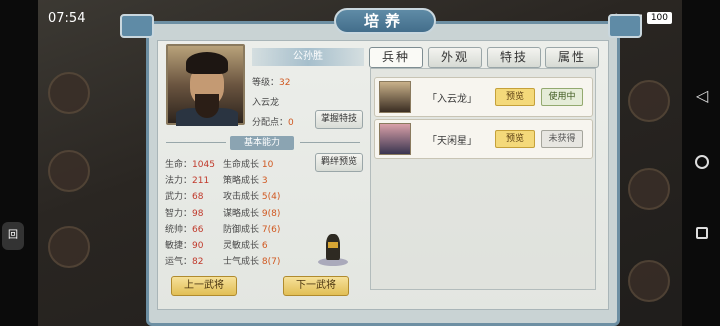 The width and height of the screenshot is (720, 326). Describe the element at coordinates (316, 286) in the screenshot. I see `next-hero-button: 下一武将` at that location.